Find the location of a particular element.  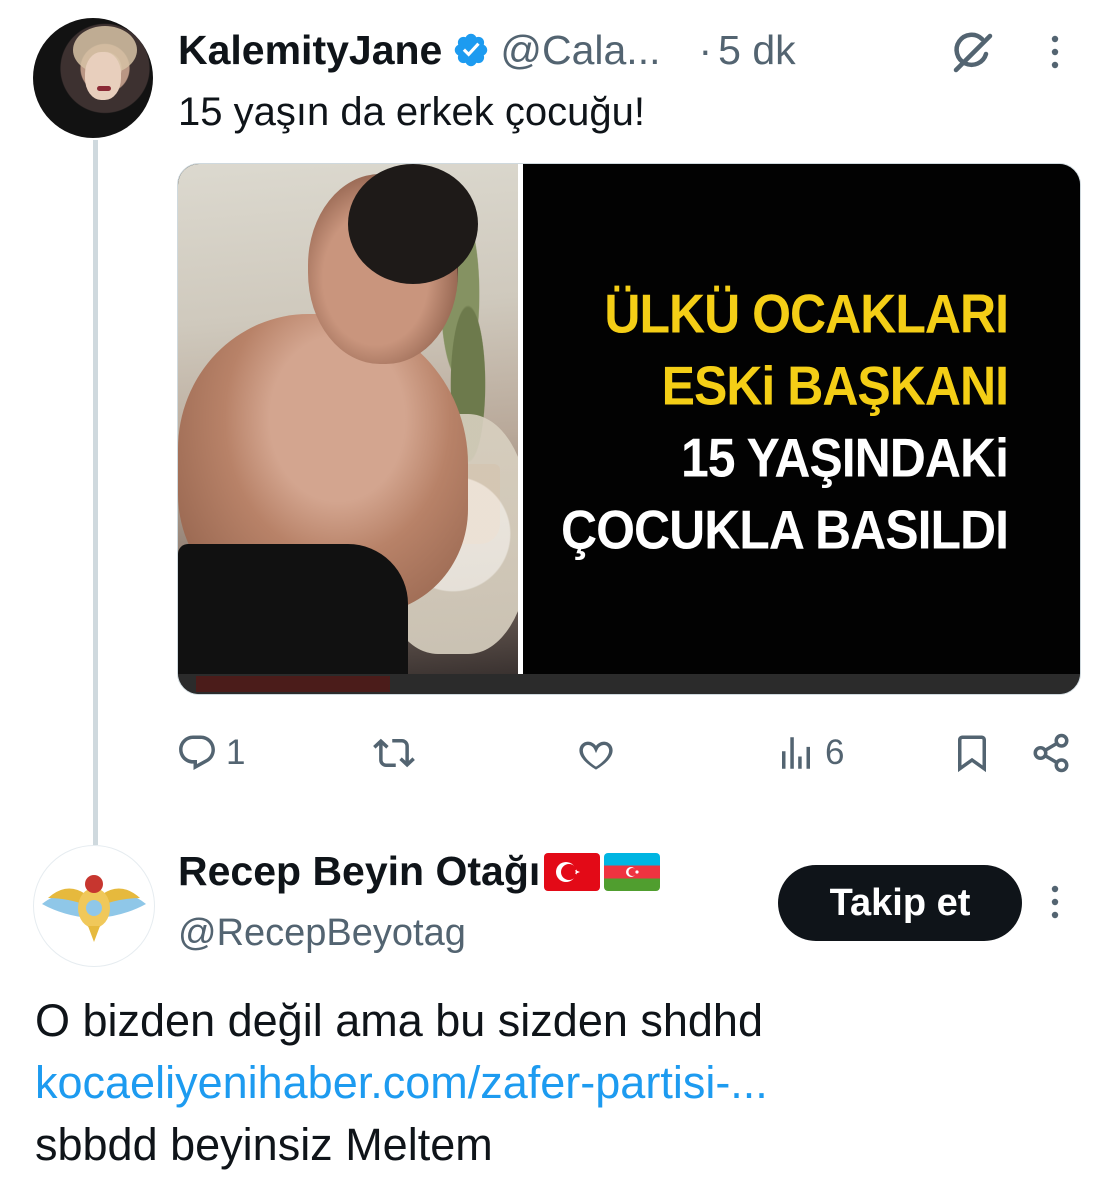

reply-text-line: O bizden değil ama bu sizden shdhd is located at coordinates (399, 1020).